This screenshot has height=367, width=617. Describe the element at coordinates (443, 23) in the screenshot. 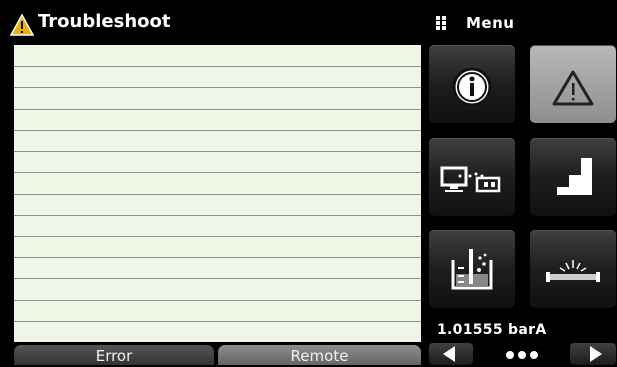

I see `grid-dots-icon` at that location.